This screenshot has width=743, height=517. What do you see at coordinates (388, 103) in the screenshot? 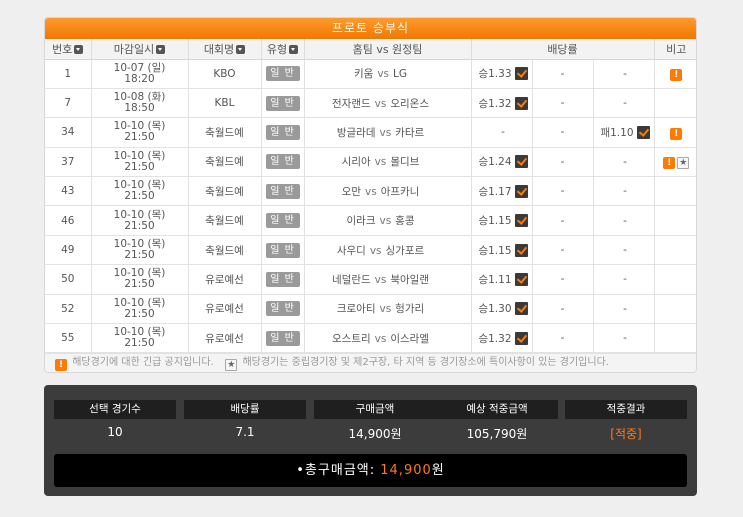
I see `game-teams: 전자랜드 vs 오리온스` at bounding box center [388, 103].